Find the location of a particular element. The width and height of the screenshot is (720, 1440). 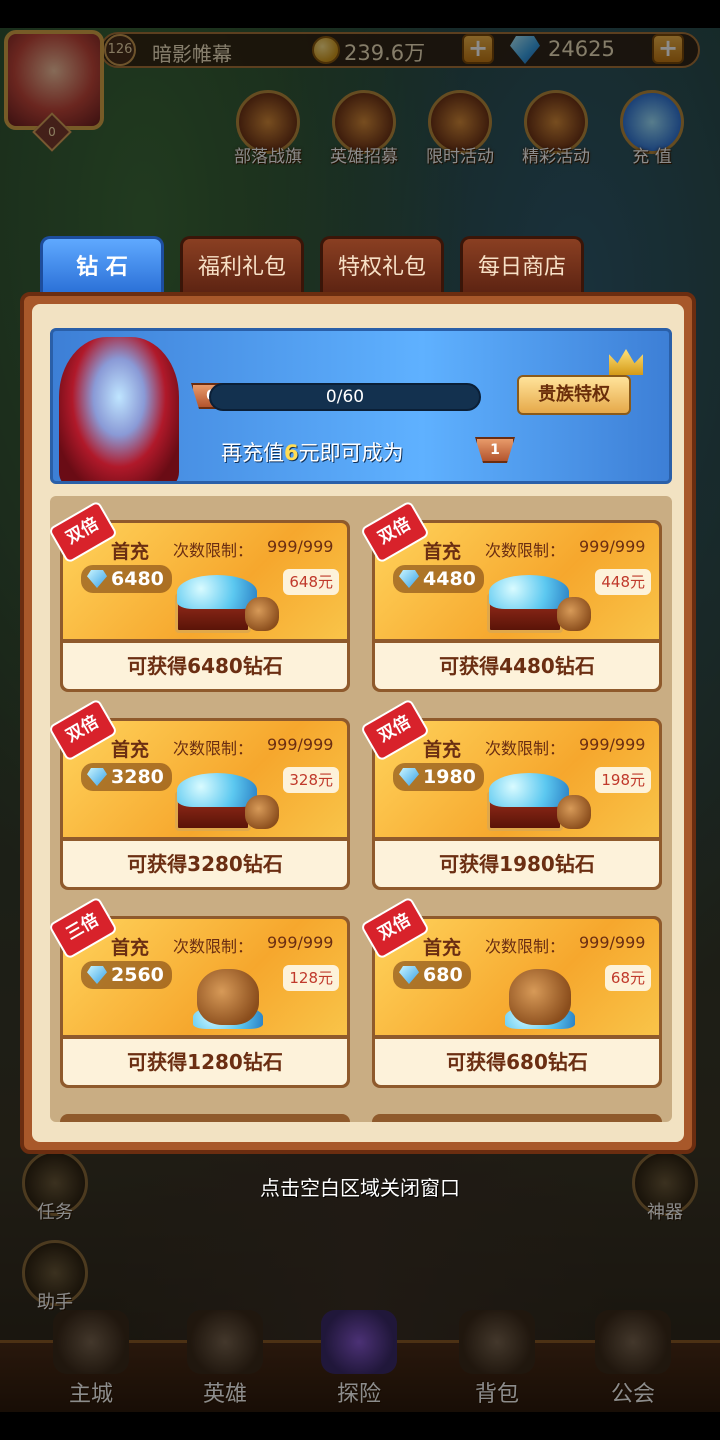

product-card: 双倍 首充 次数限制： 999/999 4480 448元 可获得4480钻石 is located at coordinates (510, 596).